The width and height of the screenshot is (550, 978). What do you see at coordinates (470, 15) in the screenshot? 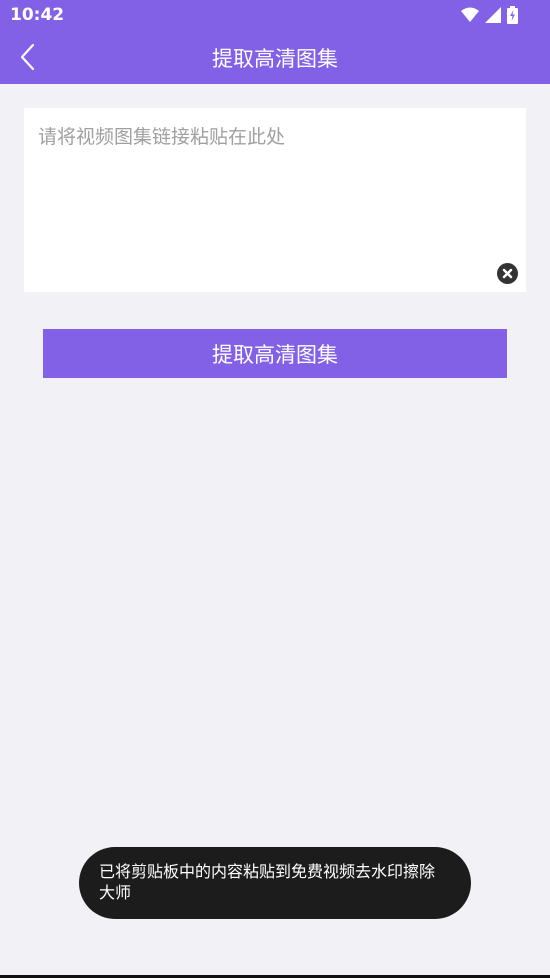
I see `wifi-icon` at bounding box center [470, 15].